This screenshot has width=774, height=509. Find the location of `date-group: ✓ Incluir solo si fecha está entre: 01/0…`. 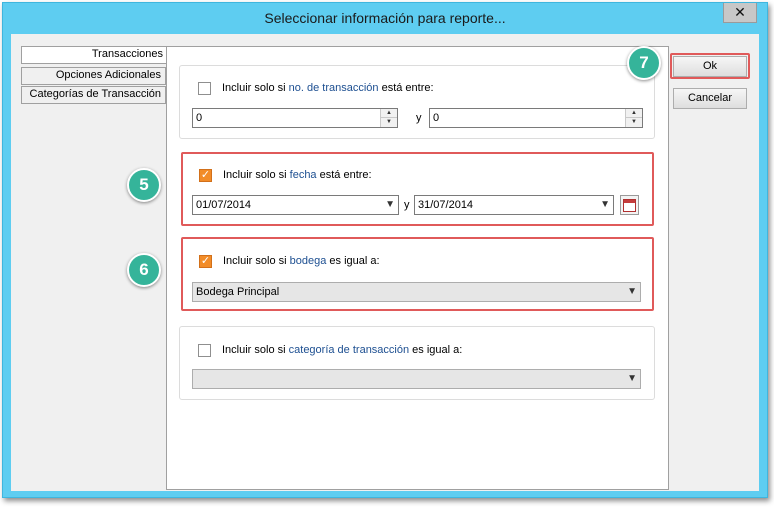

date-group: ✓ Incluir solo si fecha está entre: 01/0… is located at coordinates (417, 189).